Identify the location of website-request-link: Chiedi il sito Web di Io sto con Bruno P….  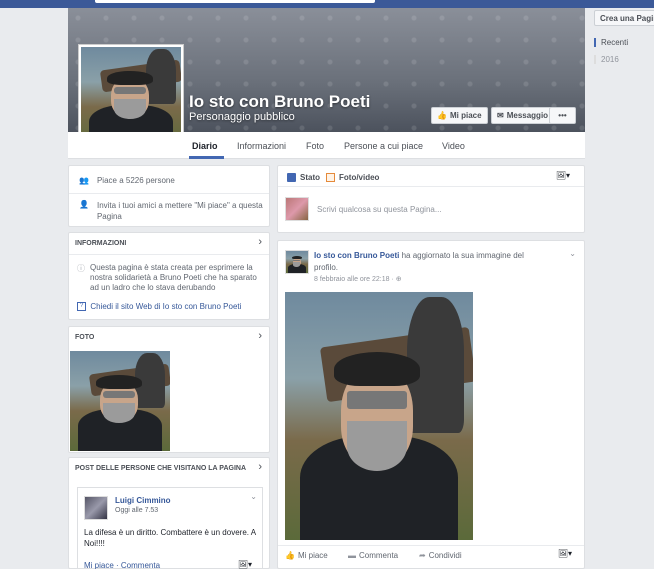
(165, 306).